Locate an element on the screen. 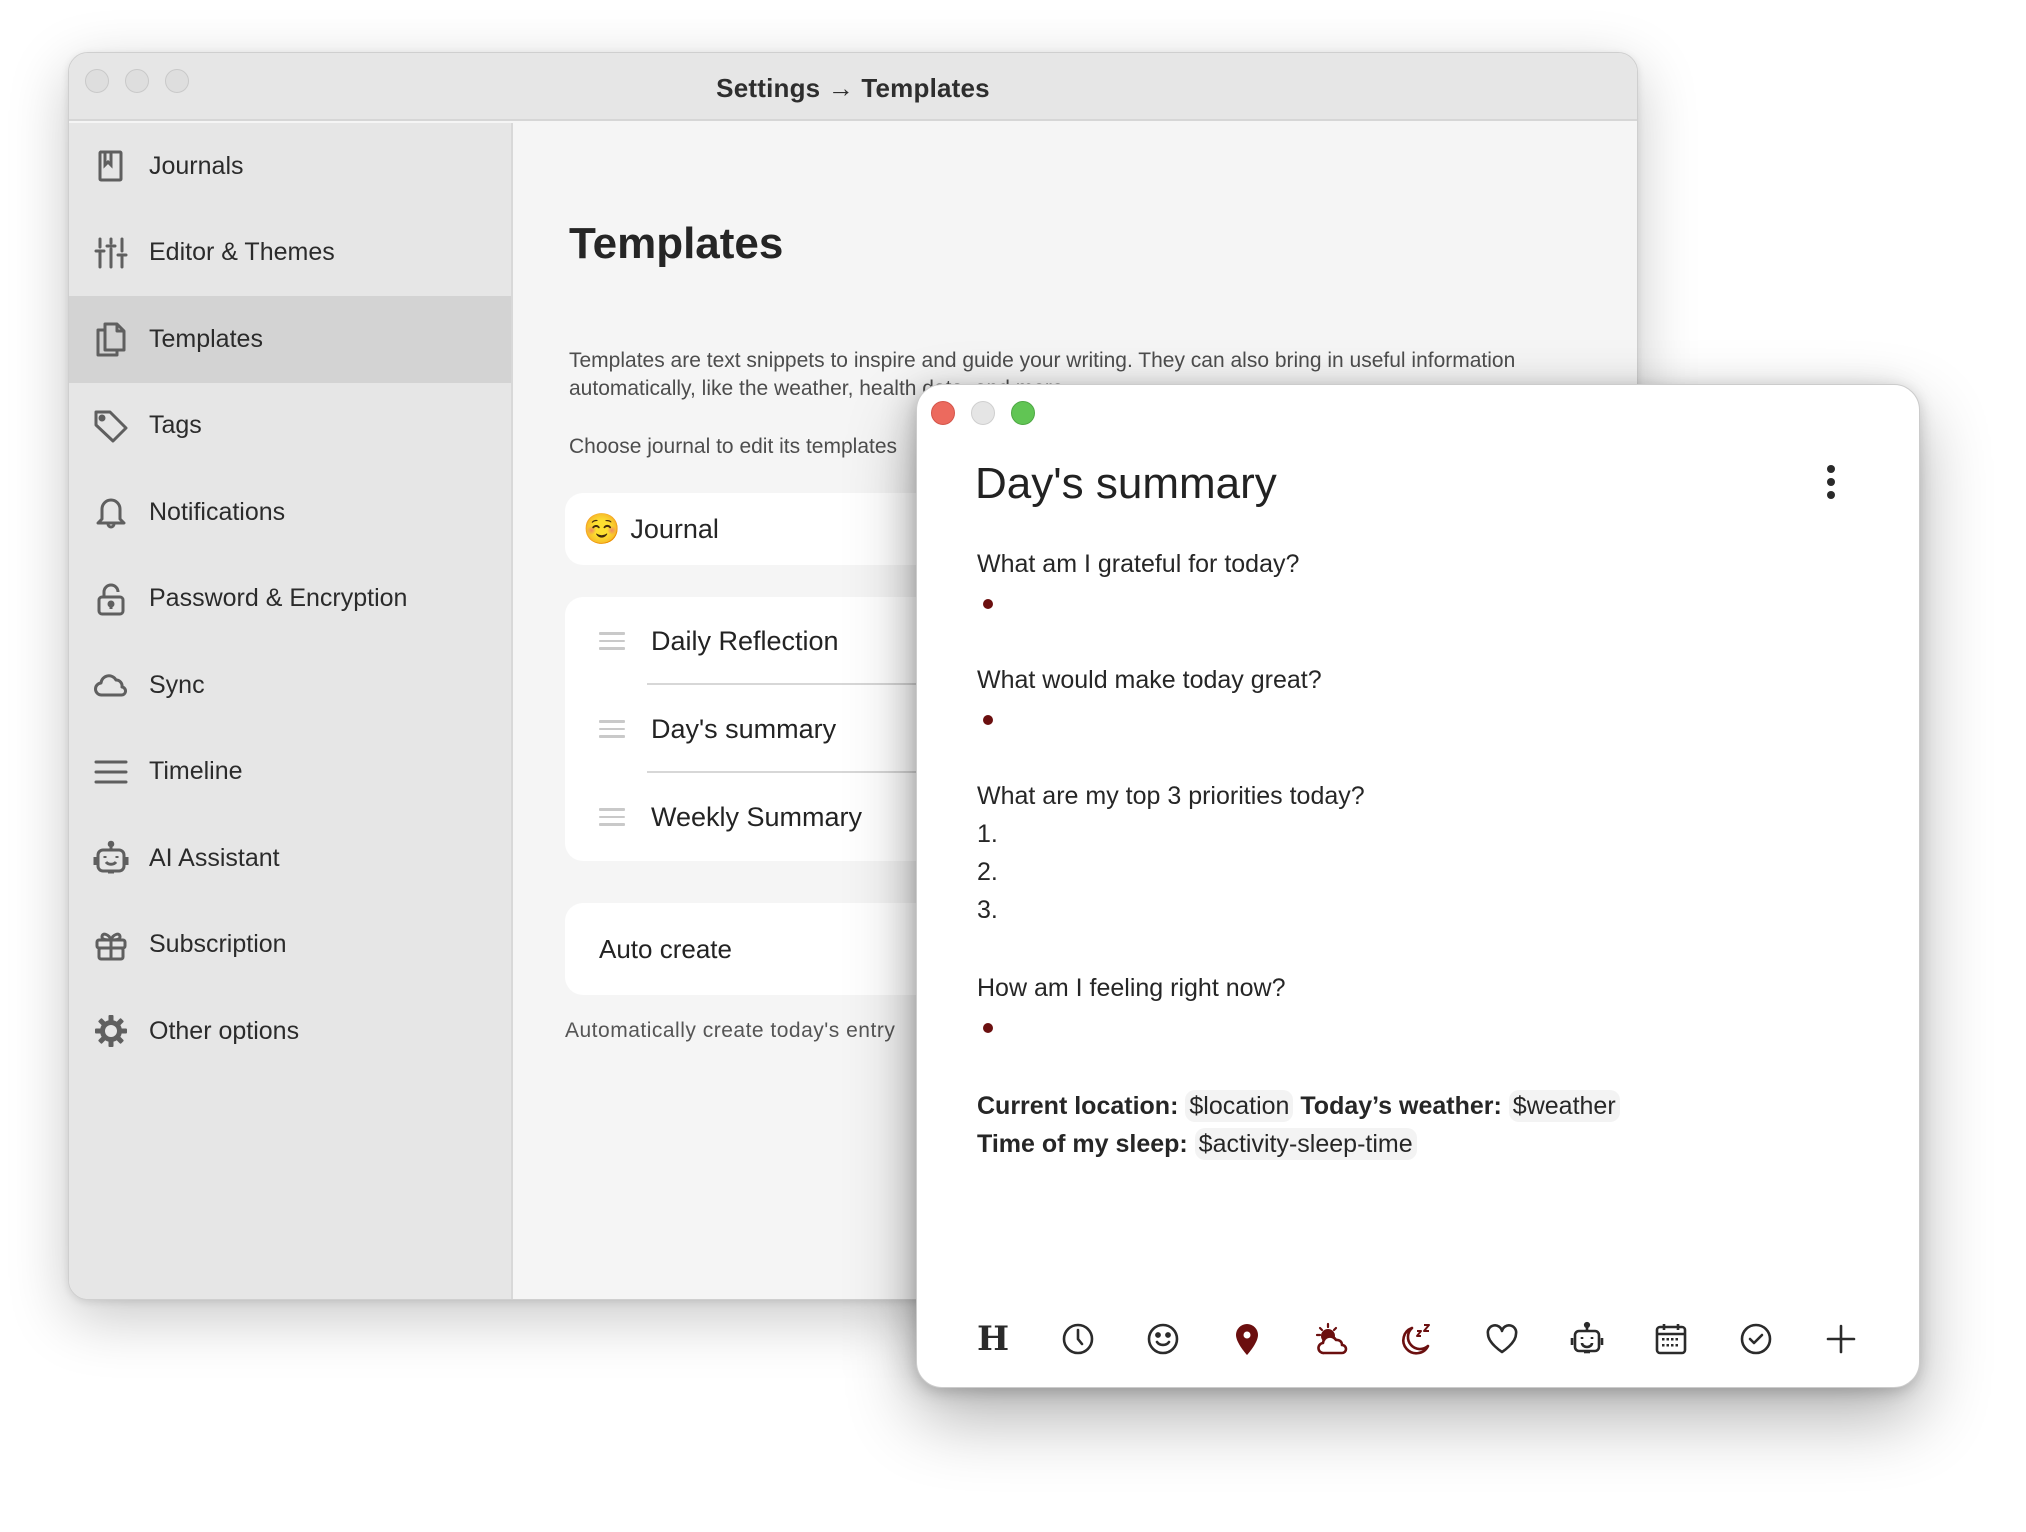  calendar-button is located at coordinates (1671, 1339).